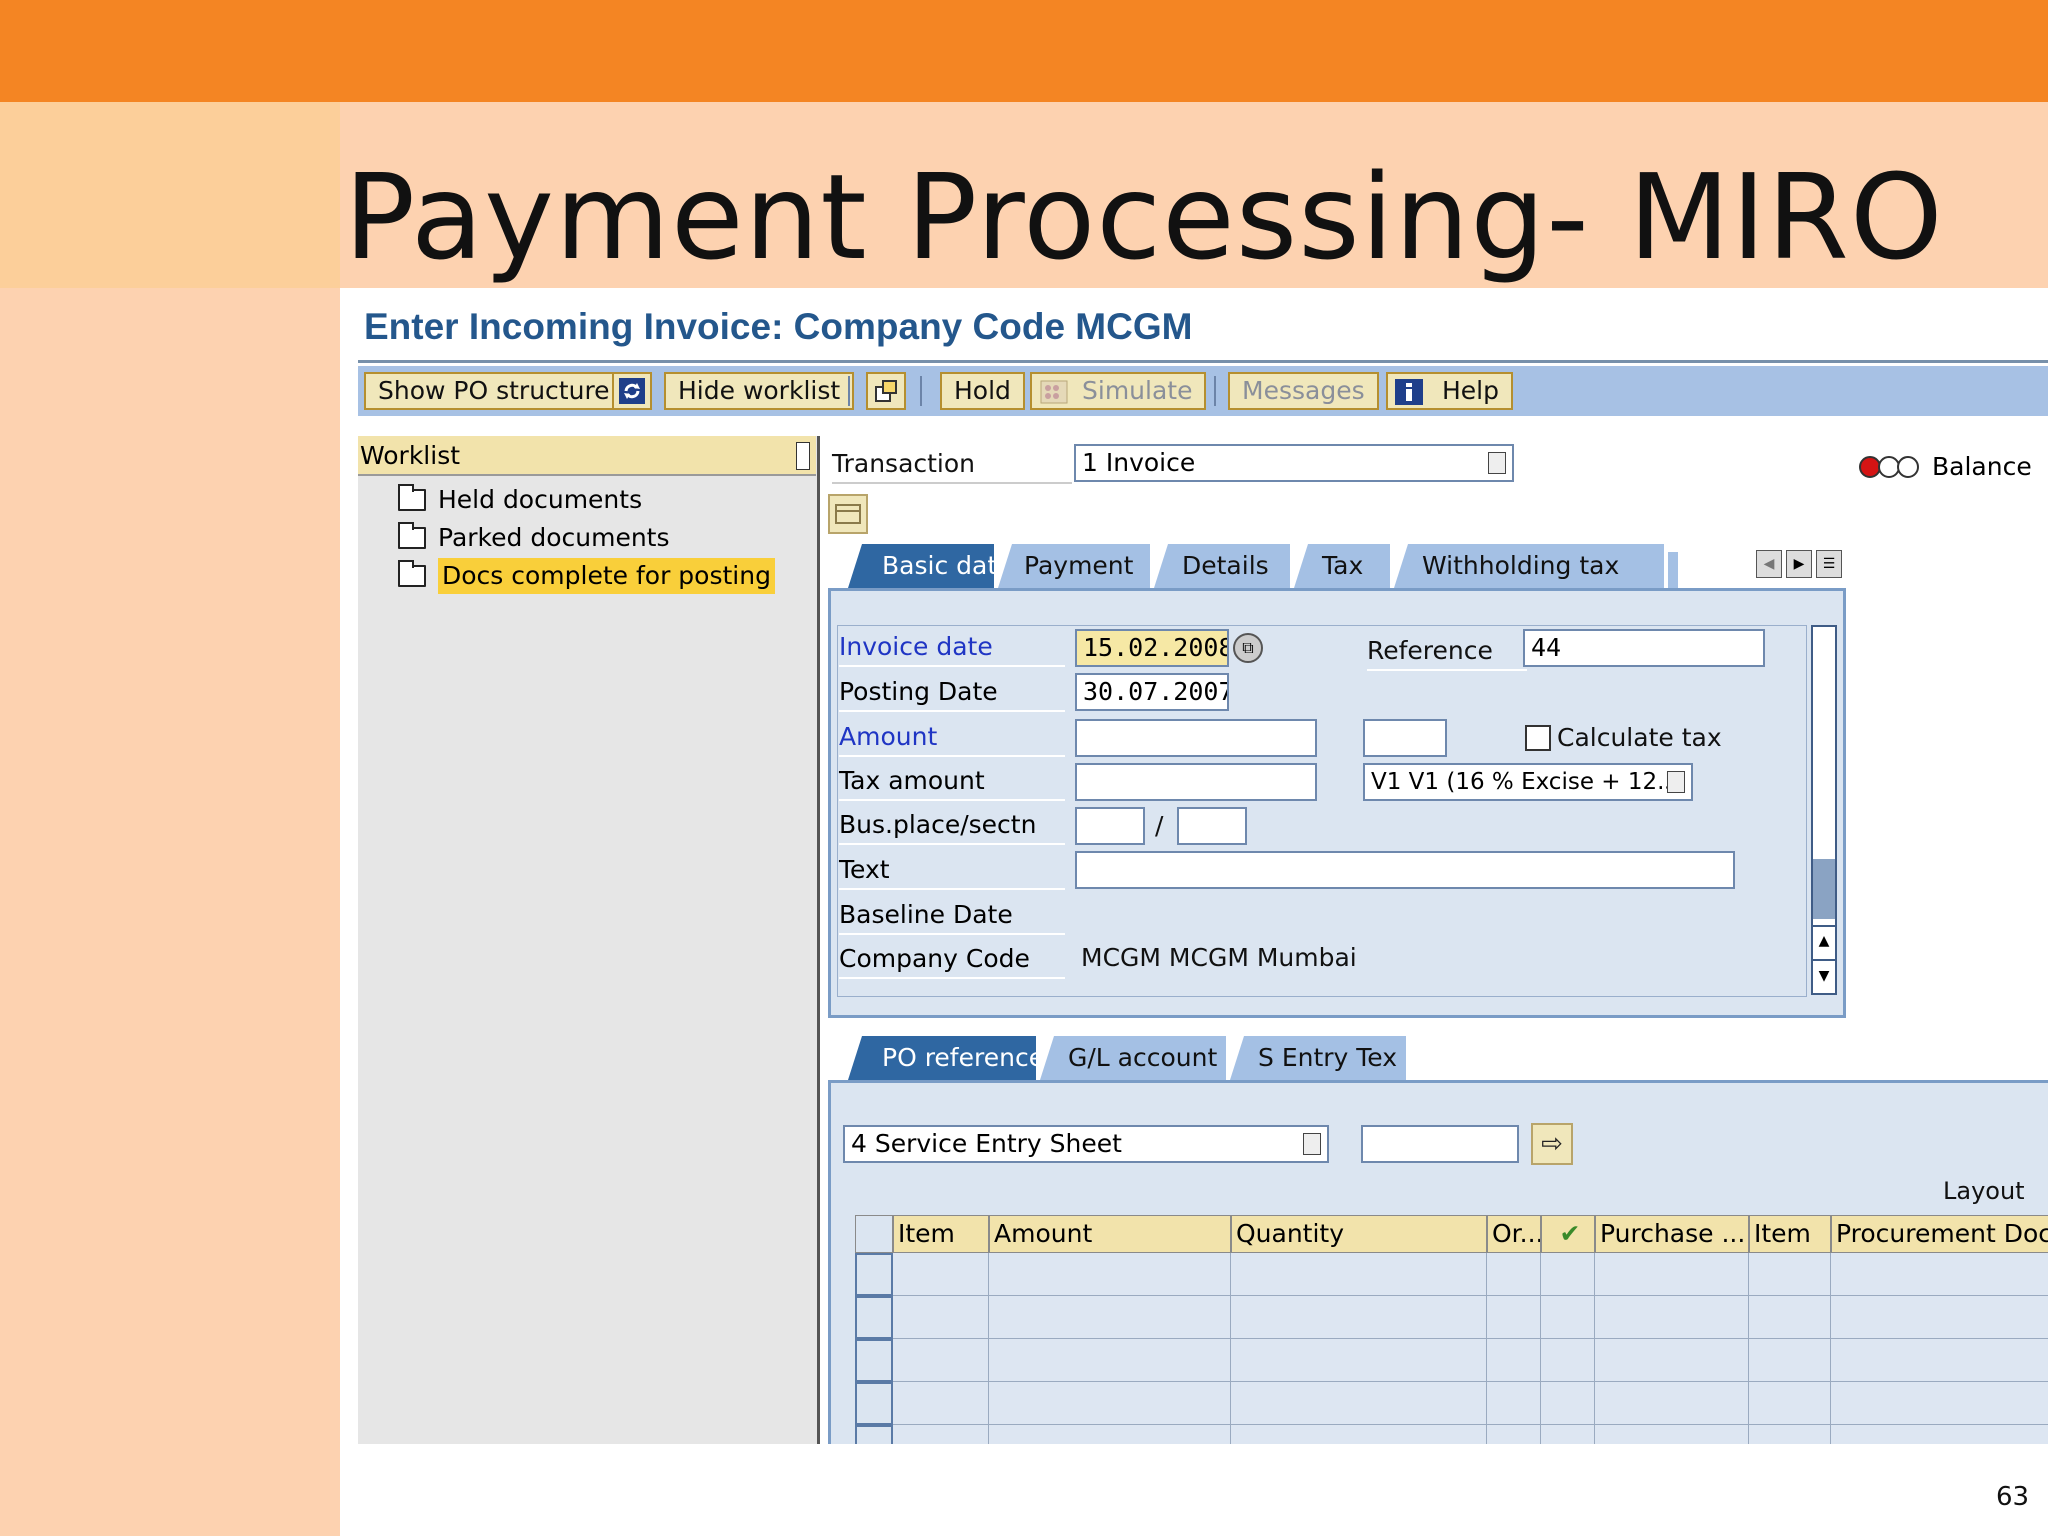 This screenshot has height=1536, width=2048. What do you see at coordinates (1342, 566) in the screenshot?
I see `tab-tax: Tax` at bounding box center [1342, 566].